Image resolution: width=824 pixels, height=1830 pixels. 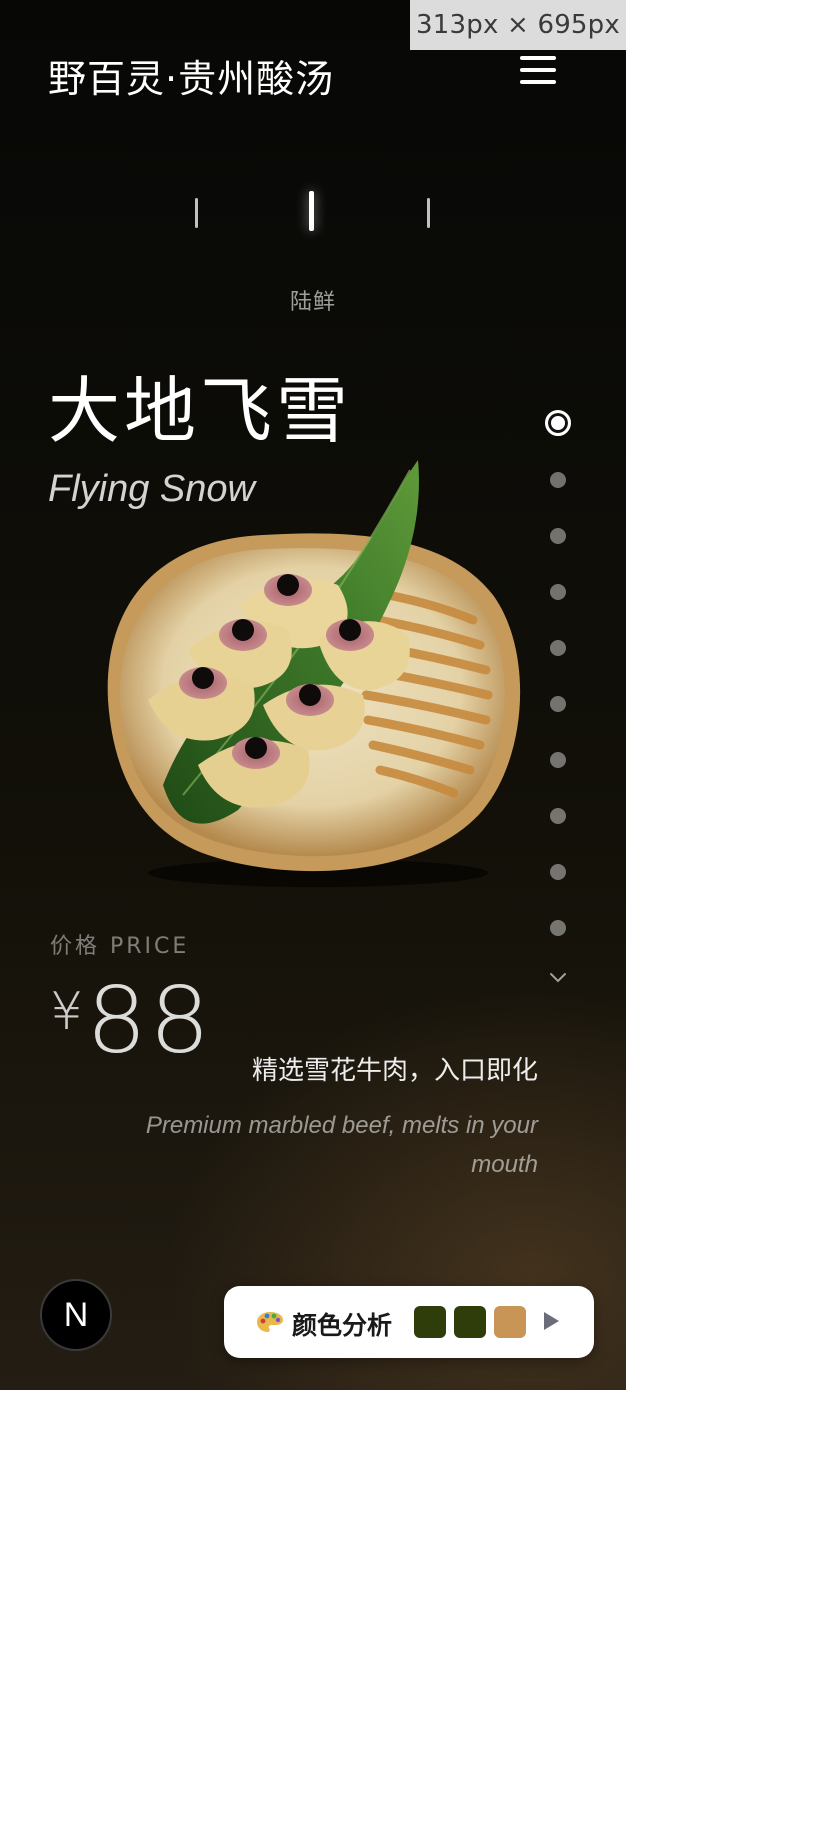 I want to click on description-cn: 精选雪花牛肉，入口即化, so click(x=394, y=1071).